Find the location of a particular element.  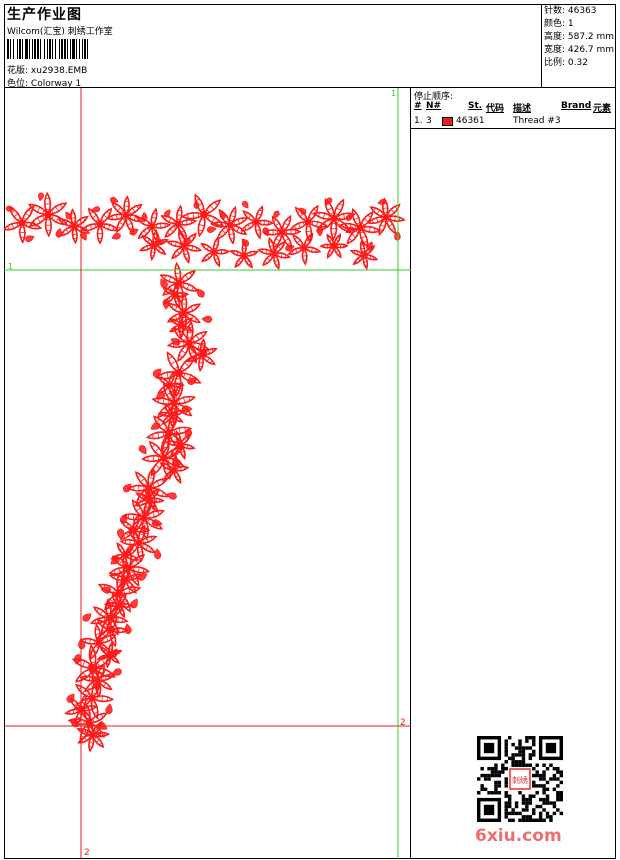

stamp-text: 刺绣 is located at coordinates (520, 780).